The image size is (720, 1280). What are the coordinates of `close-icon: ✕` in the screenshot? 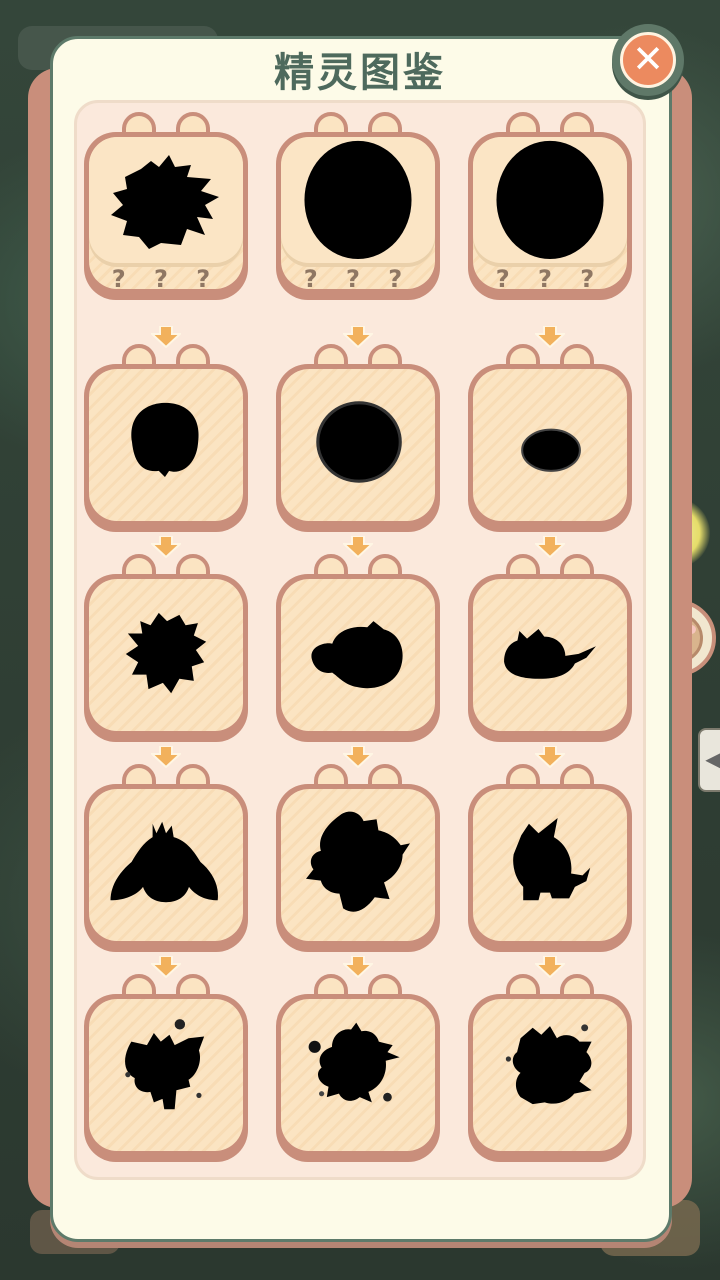 It's located at (648, 60).